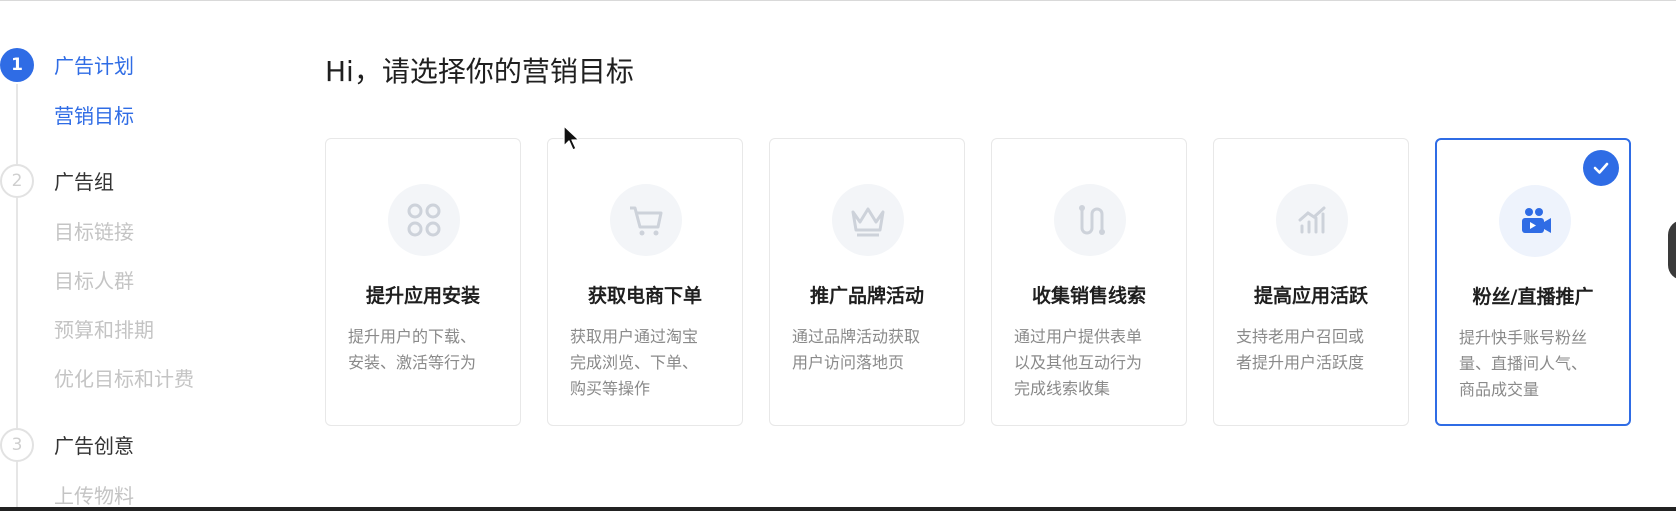  Describe the element at coordinates (646, 220) in the screenshot. I see `shopping-cart-icon` at that location.